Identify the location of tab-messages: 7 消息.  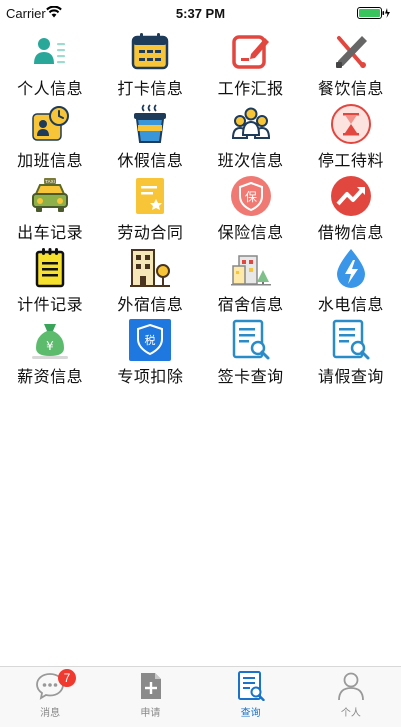
(50, 697).